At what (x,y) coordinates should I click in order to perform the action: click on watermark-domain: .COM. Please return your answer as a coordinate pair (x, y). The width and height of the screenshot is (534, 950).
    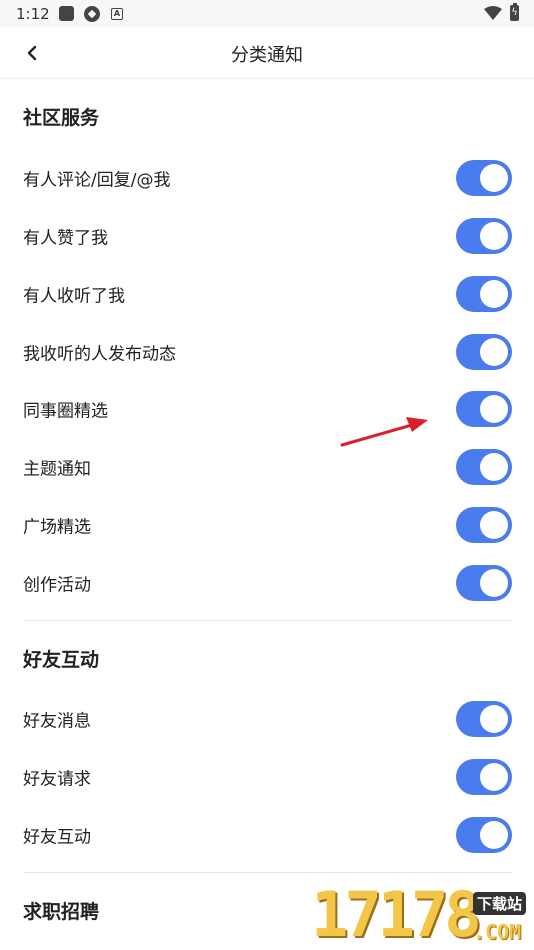
    Looking at the image, I should click on (497, 932).